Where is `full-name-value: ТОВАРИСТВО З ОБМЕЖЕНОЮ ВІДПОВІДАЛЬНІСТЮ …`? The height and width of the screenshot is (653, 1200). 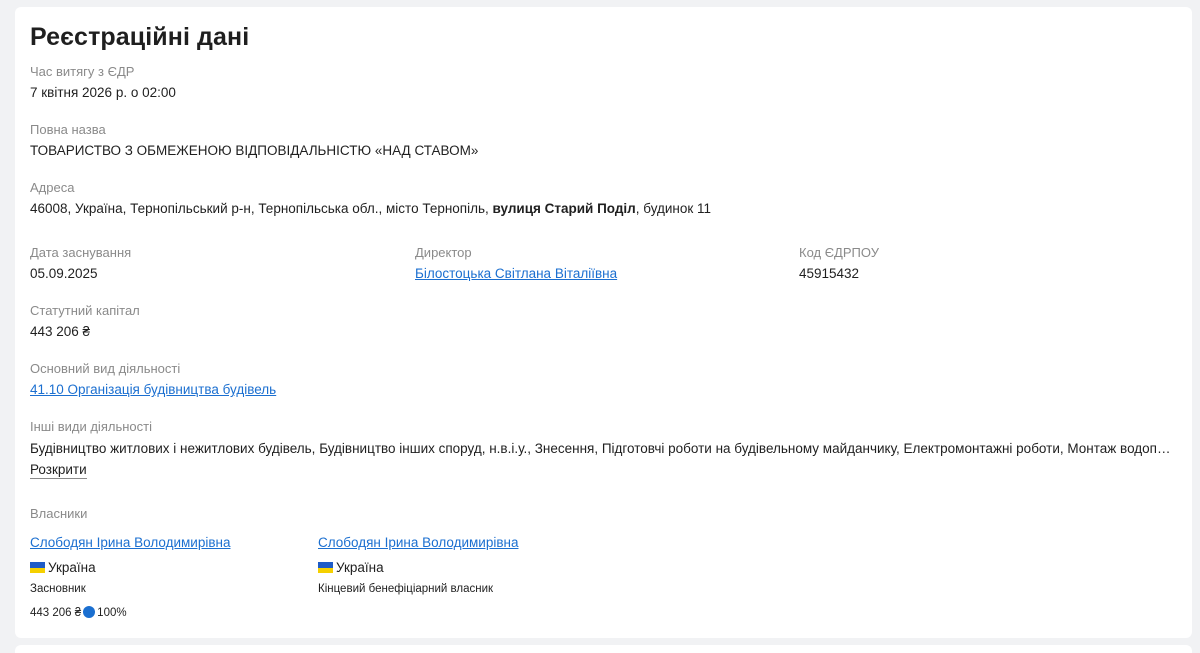 full-name-value: ТОВАРИСТВО З ОБМЕЖЕНОЮ ВІДПОВІДАЛЬНІСТЮ … is located at coordinates (254, 150).